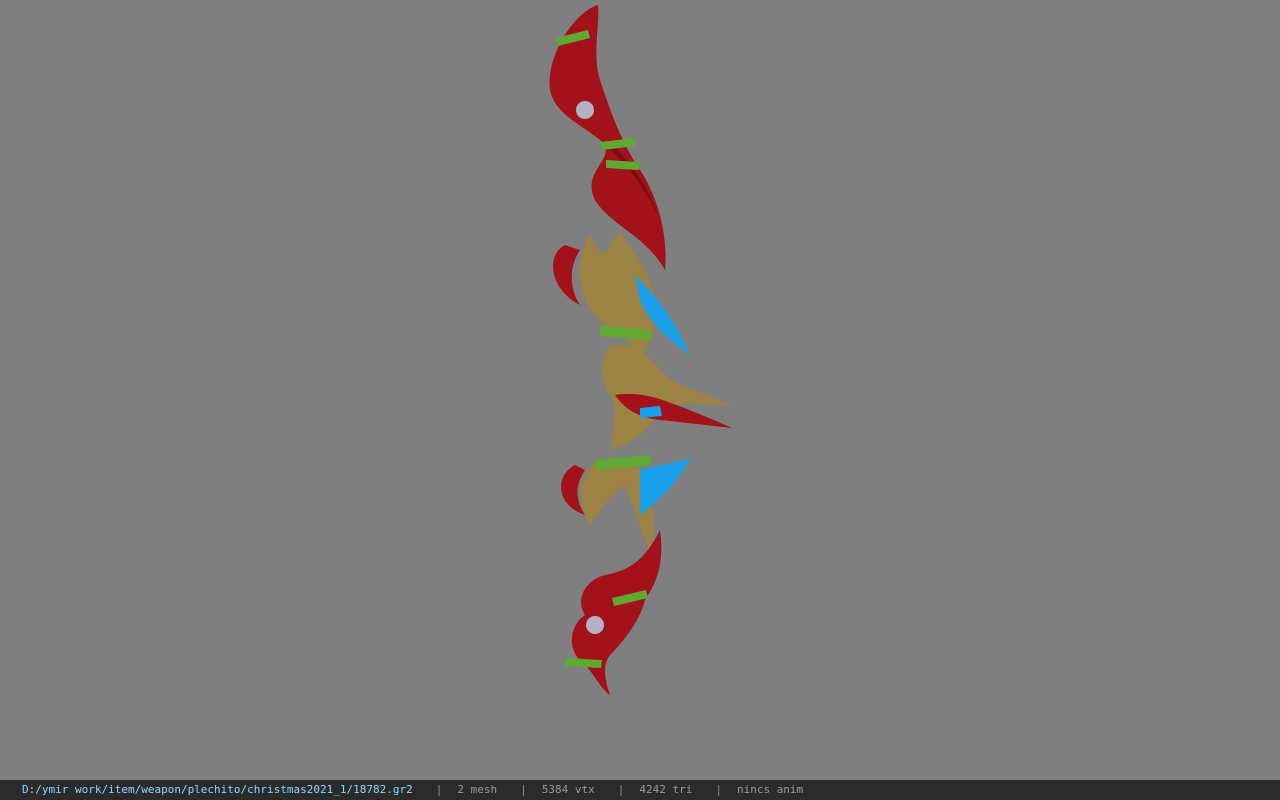 Image resolution: width=1280 pixels, height=800 pixels. What do you see at coordinates (568, 789) in the screenshot?
I see `vertex-count: 5384 vtx` at bounding box center [568, 789].